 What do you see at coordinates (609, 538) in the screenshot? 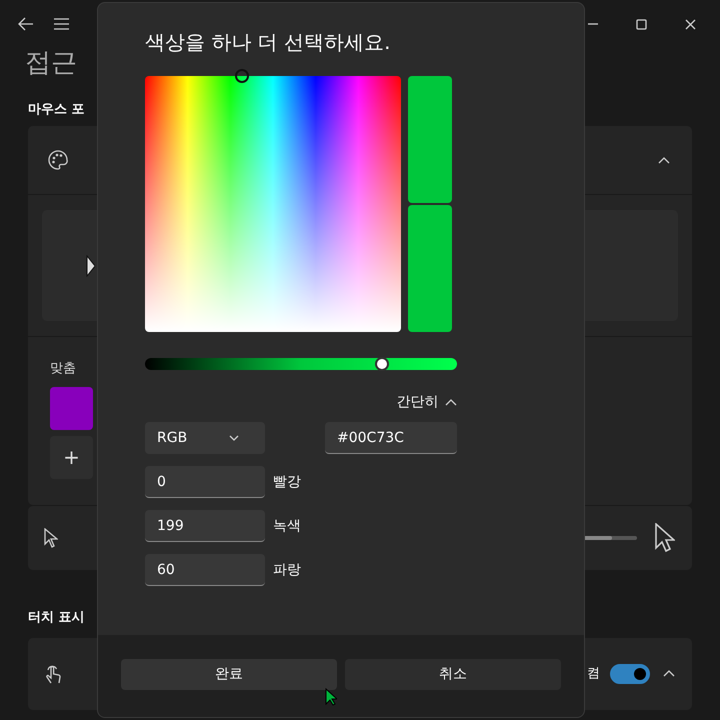
I see `size-slider` at bounding box center [609, 538].